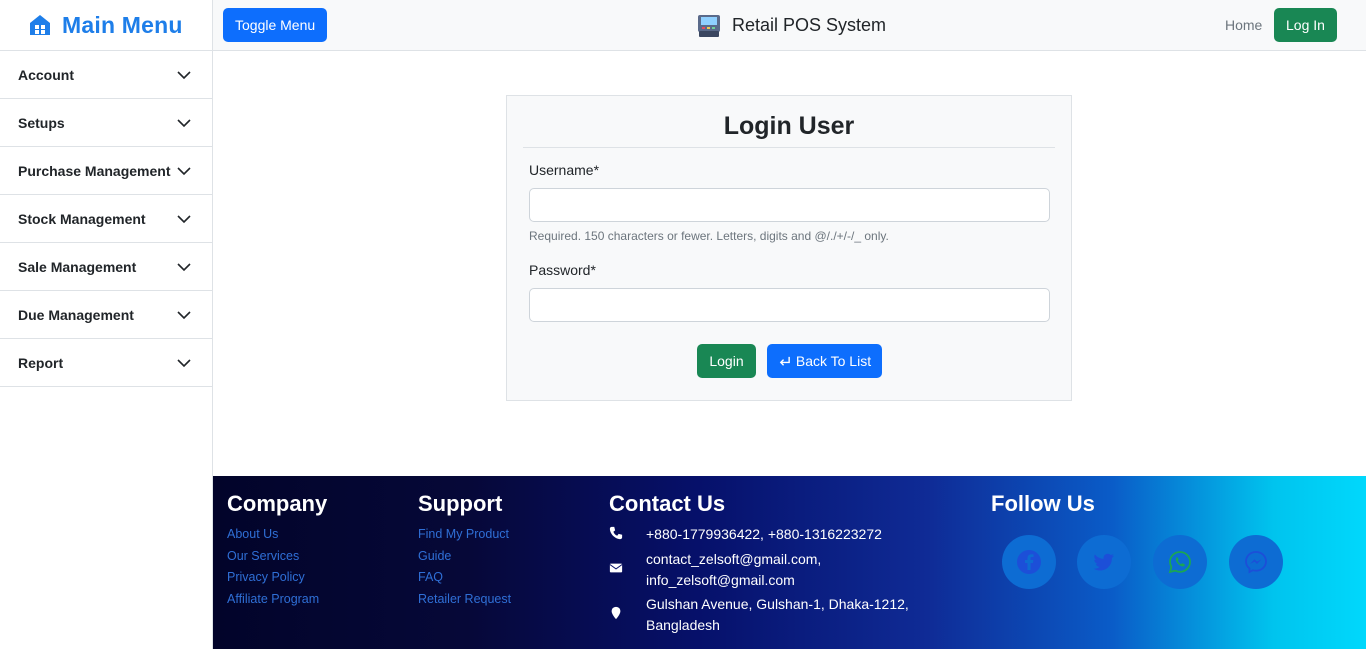 Image resolution: width=1366 pixels, height=649 pixels. What do you see at coordinates (252, 534) in the screenshot?
I see `footer-link-about-us: About Us` at bounding box center [252, 534].